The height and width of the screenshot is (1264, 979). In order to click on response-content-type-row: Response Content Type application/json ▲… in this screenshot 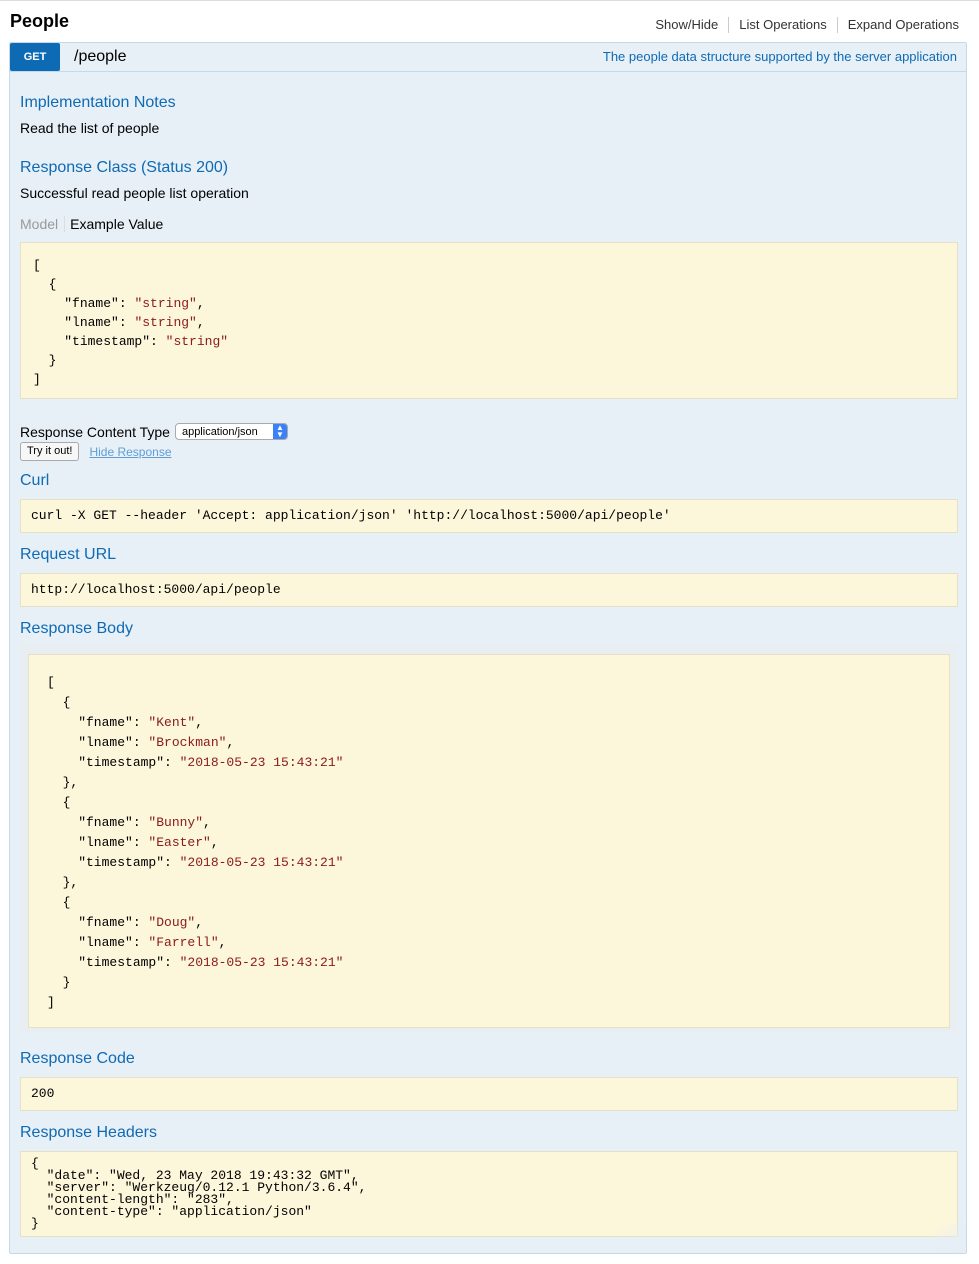, I will do `click(154, 431)`.